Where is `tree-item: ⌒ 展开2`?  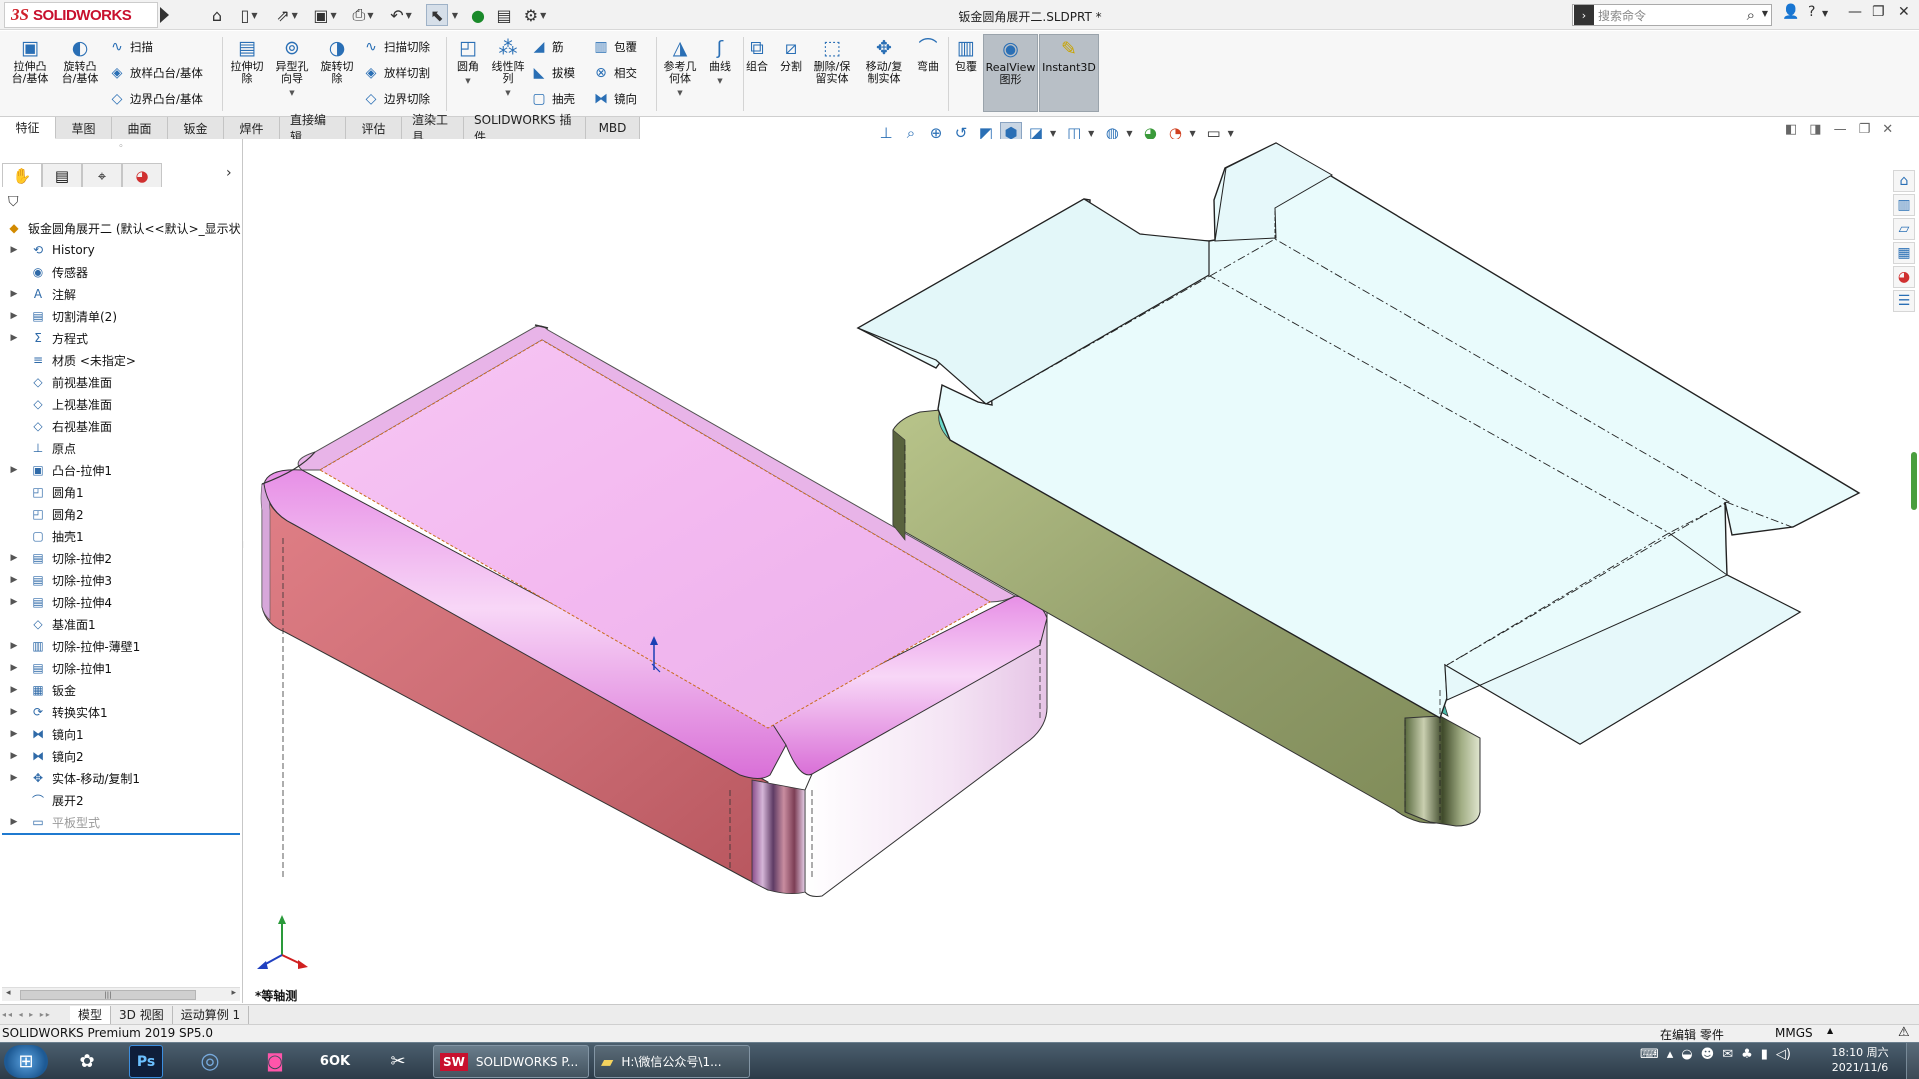 tree-item: ⌒ 展开2 is located at coordinates (121, 800).